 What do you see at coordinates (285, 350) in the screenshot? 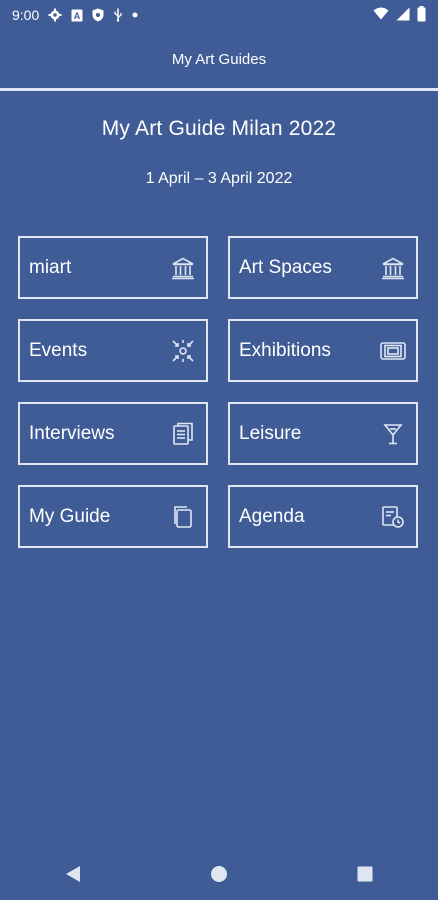
I see `tile-label: Exhibitions` at bounding box center [285, 350].